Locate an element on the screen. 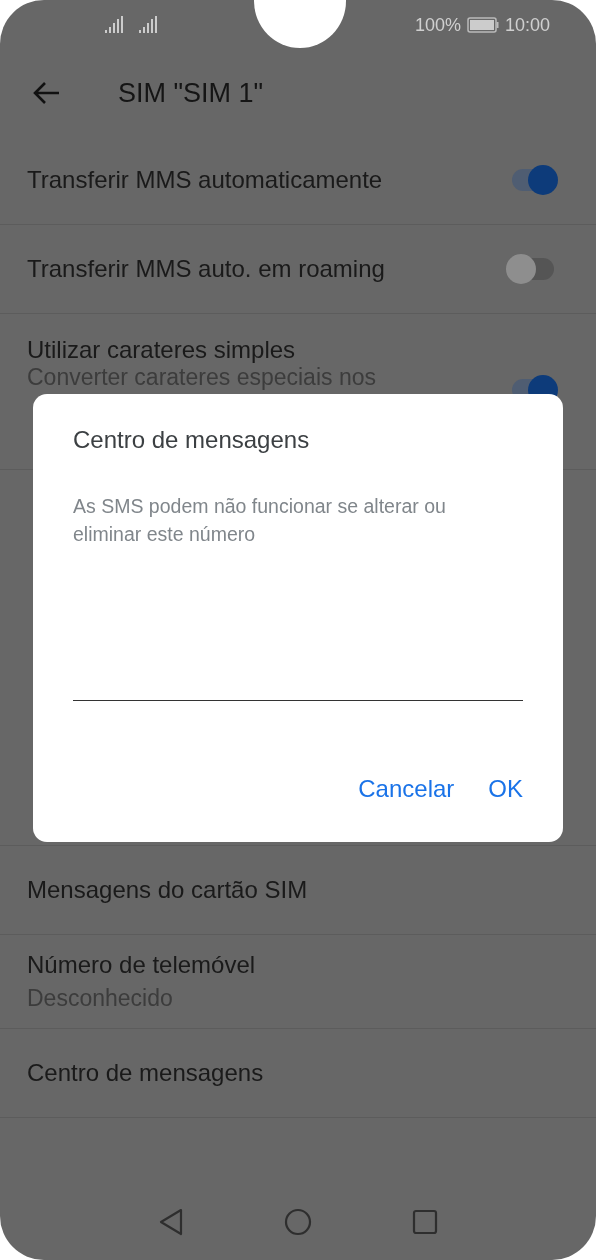 The image size is (596, 1260). setting-title: Número de telemóvel is located at coordinates (141, 965).